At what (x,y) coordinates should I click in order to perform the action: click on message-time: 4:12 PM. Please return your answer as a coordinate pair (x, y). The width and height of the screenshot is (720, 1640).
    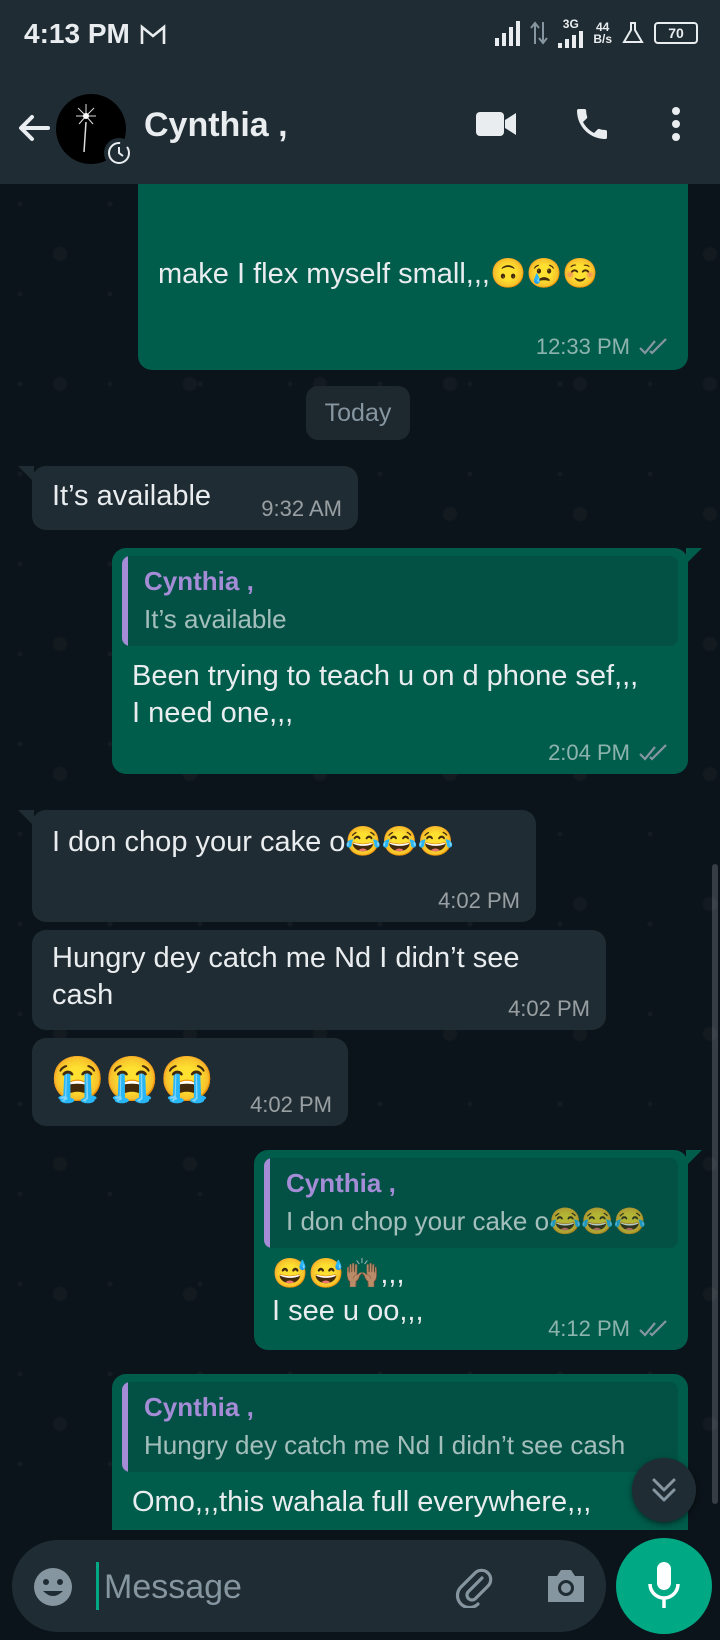
    Looking at the image, I should click on (589, 1328).